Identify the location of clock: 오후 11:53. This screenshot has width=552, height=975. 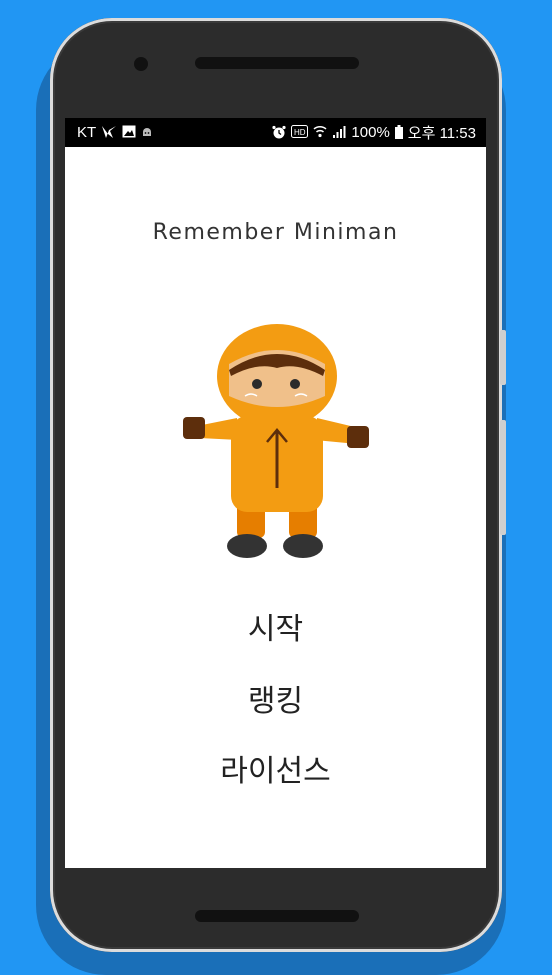
(441, 133).